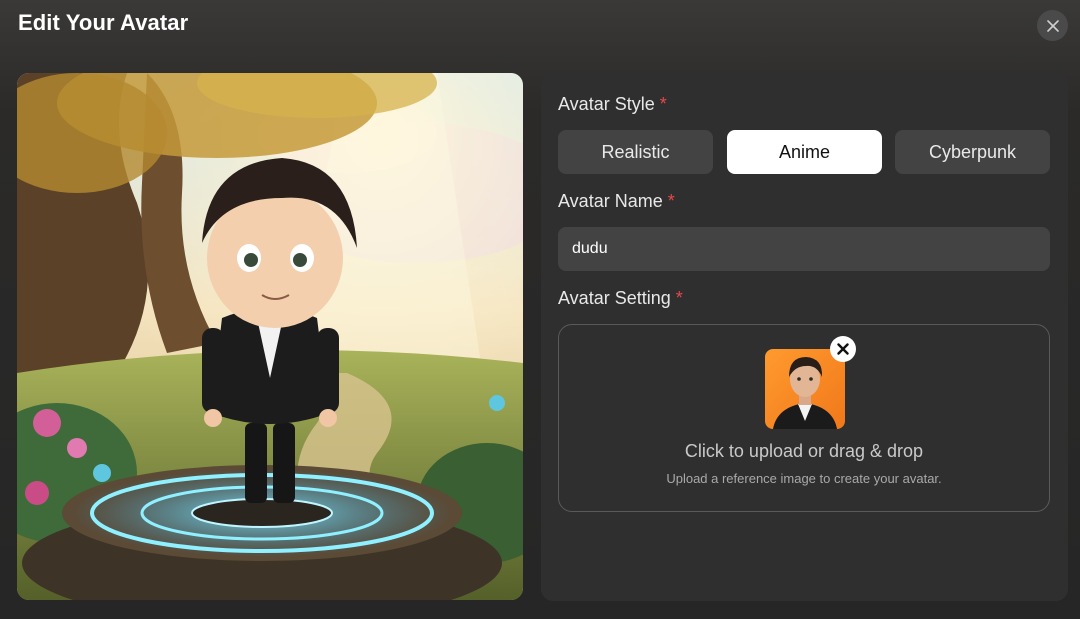 The image size is (1080, 619). What do you see at coordinates (612, 104) in the screenshot?
I see `avatar-style-label: Avatar Style *` at bounding box center [612, 104].